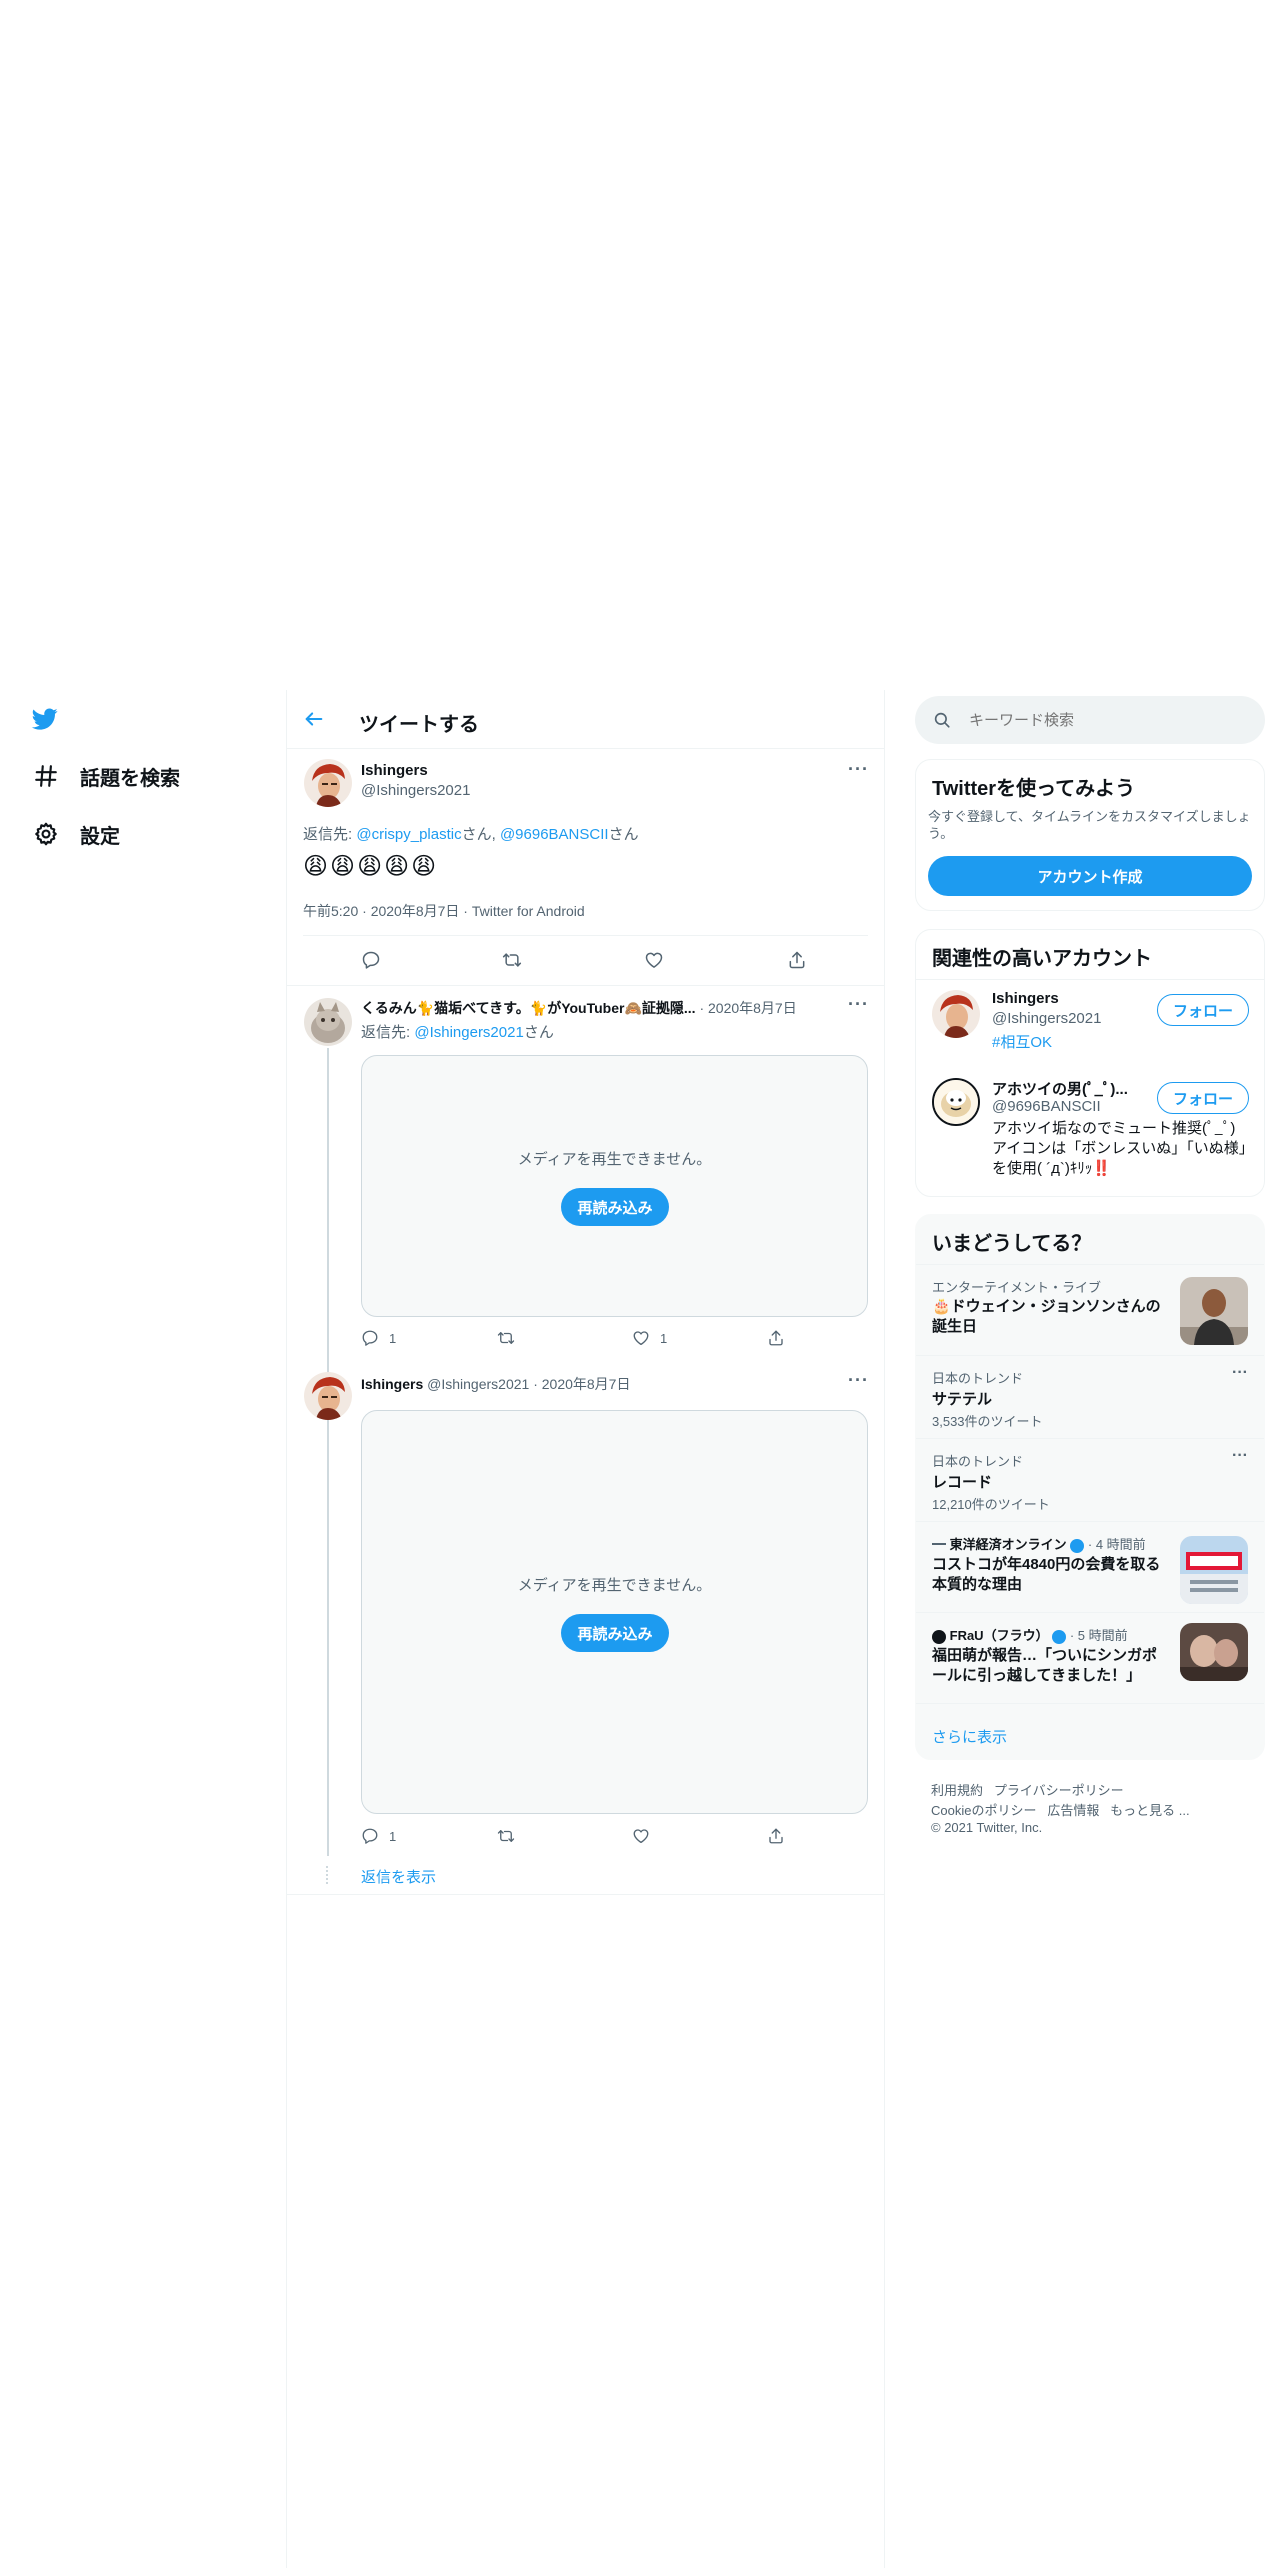 This screenshot has width=1284, height=2568. What do you see at coordinates (392, 1384) in the screenshot?
I see `reply-author-name: Ishingers` at bounding box center [392, 1384].